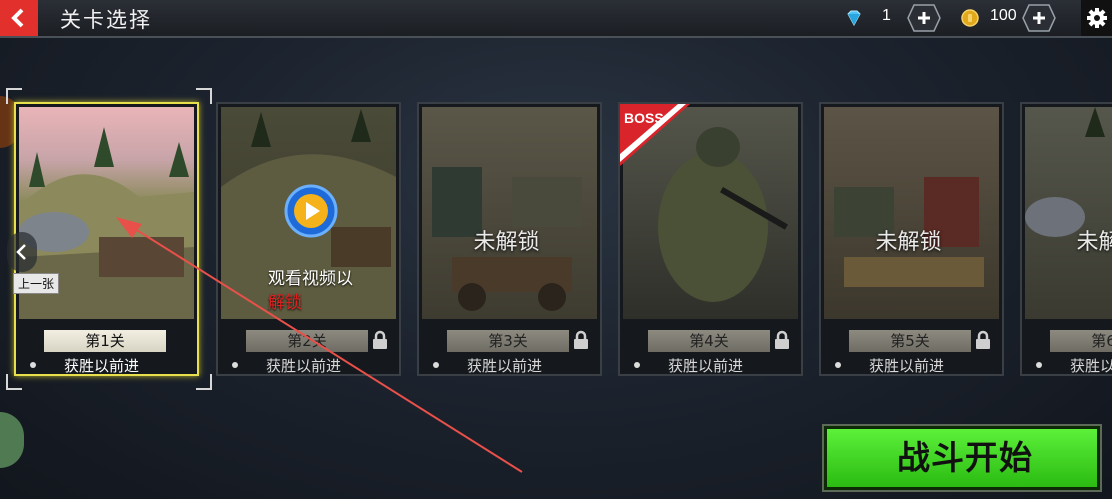  What do you see at coordinates (709, 341) in the screenshot?
I see `level-label: 第4关` at bounding box center [709, 341].